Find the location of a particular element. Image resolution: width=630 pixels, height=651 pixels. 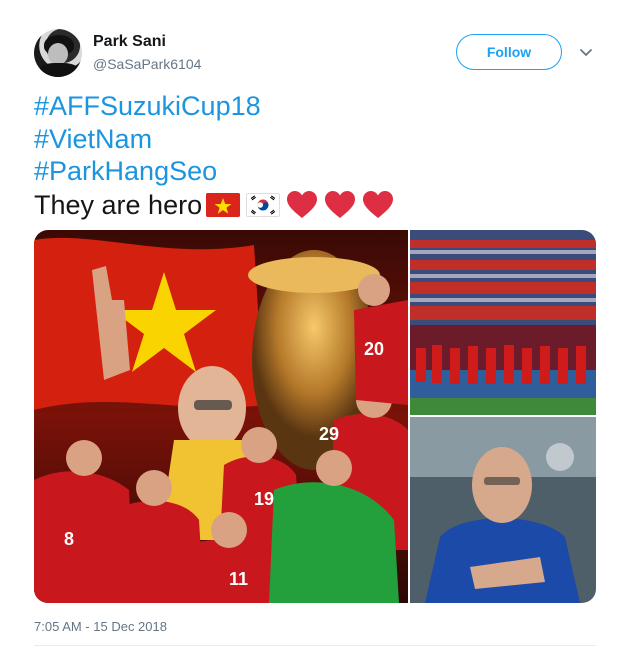

svg-text: 11 is located at coordinates (238, 579).